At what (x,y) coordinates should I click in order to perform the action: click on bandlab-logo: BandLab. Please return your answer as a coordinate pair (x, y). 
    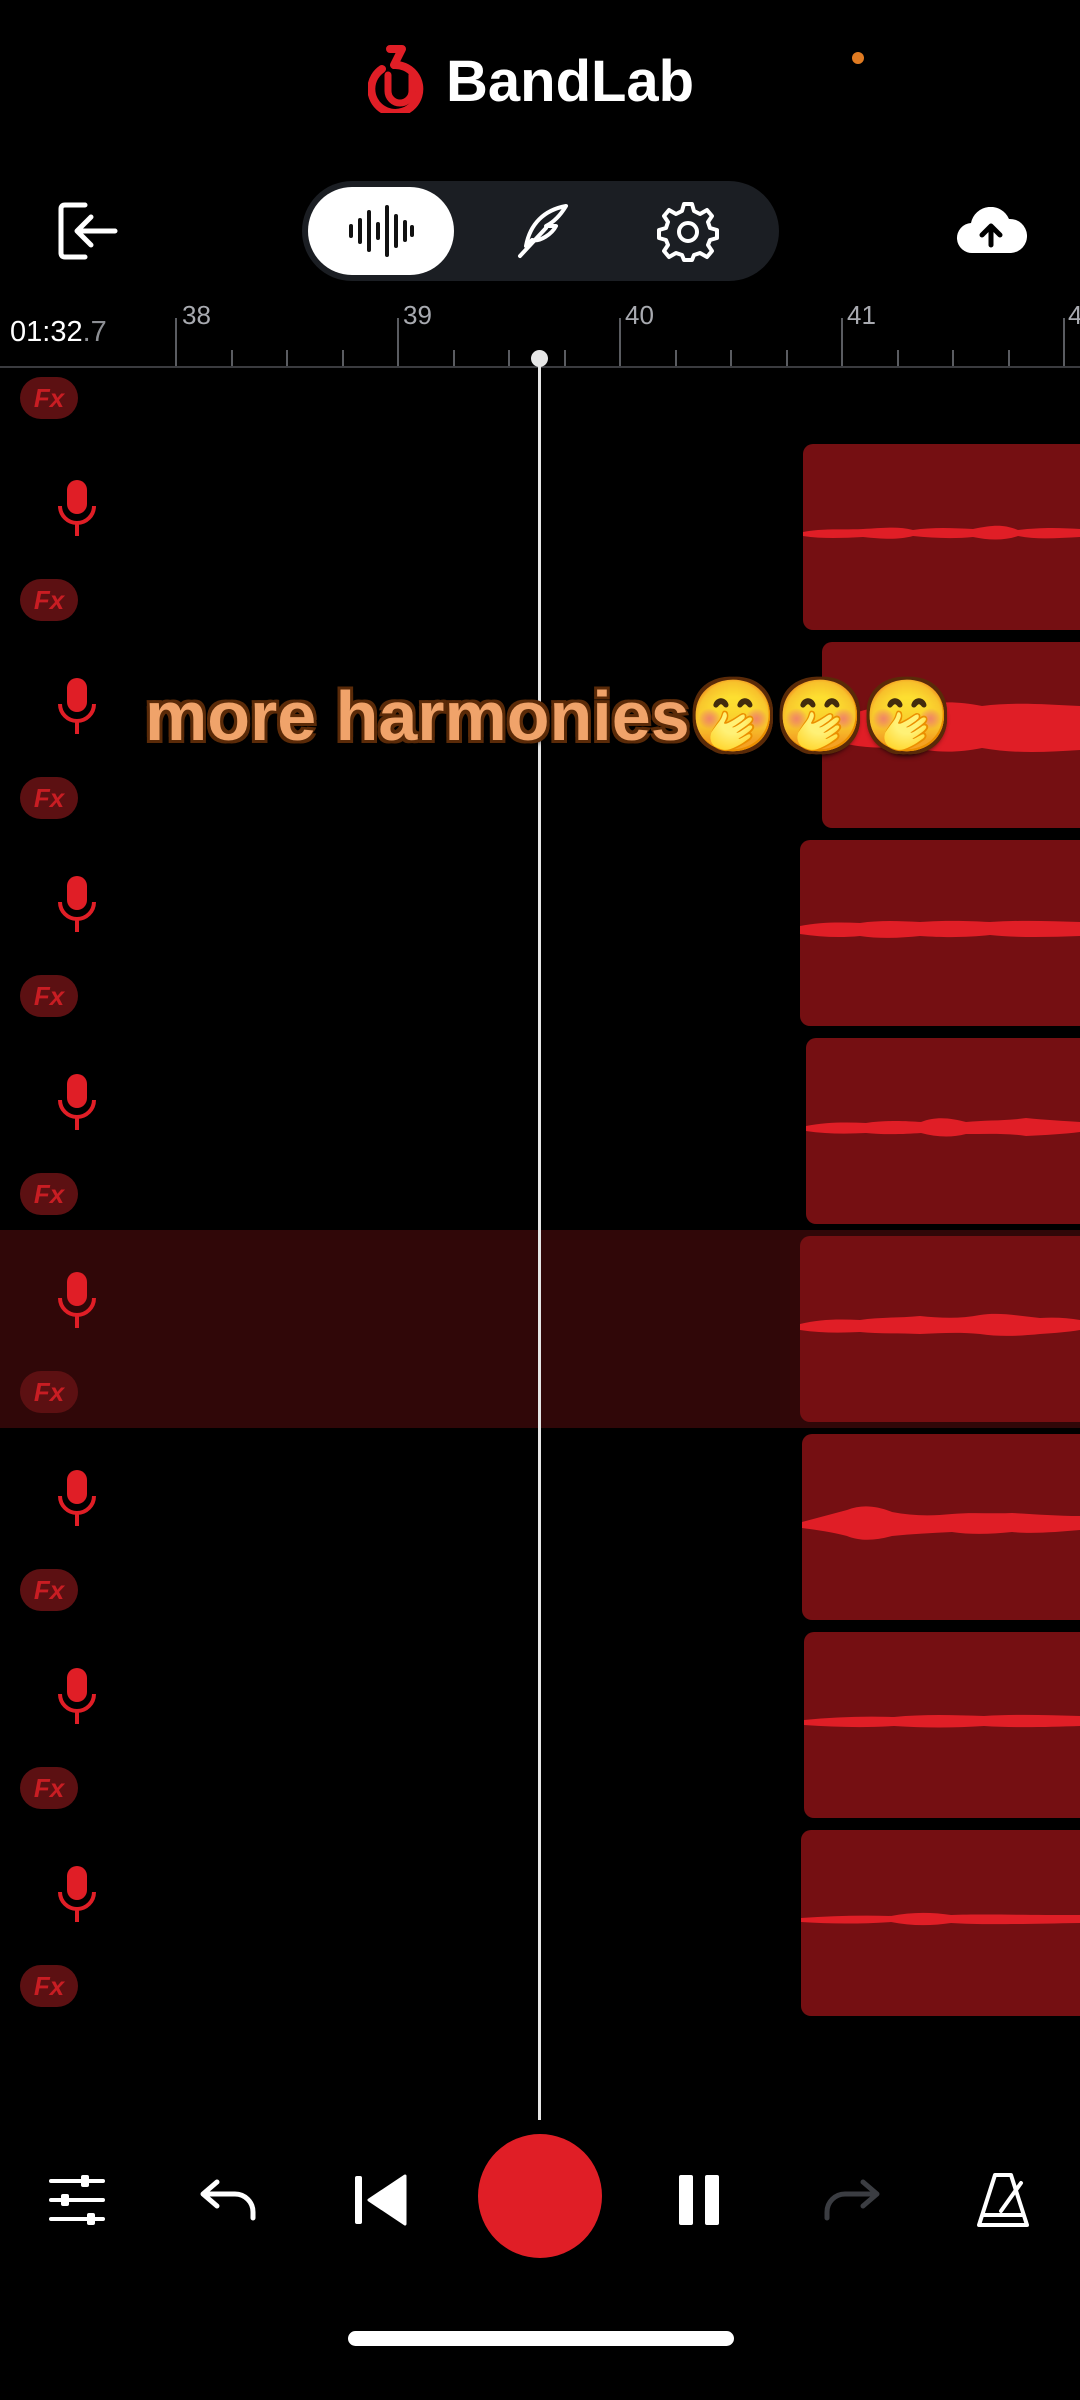
    Looking at the image, I should click on (531, 81).